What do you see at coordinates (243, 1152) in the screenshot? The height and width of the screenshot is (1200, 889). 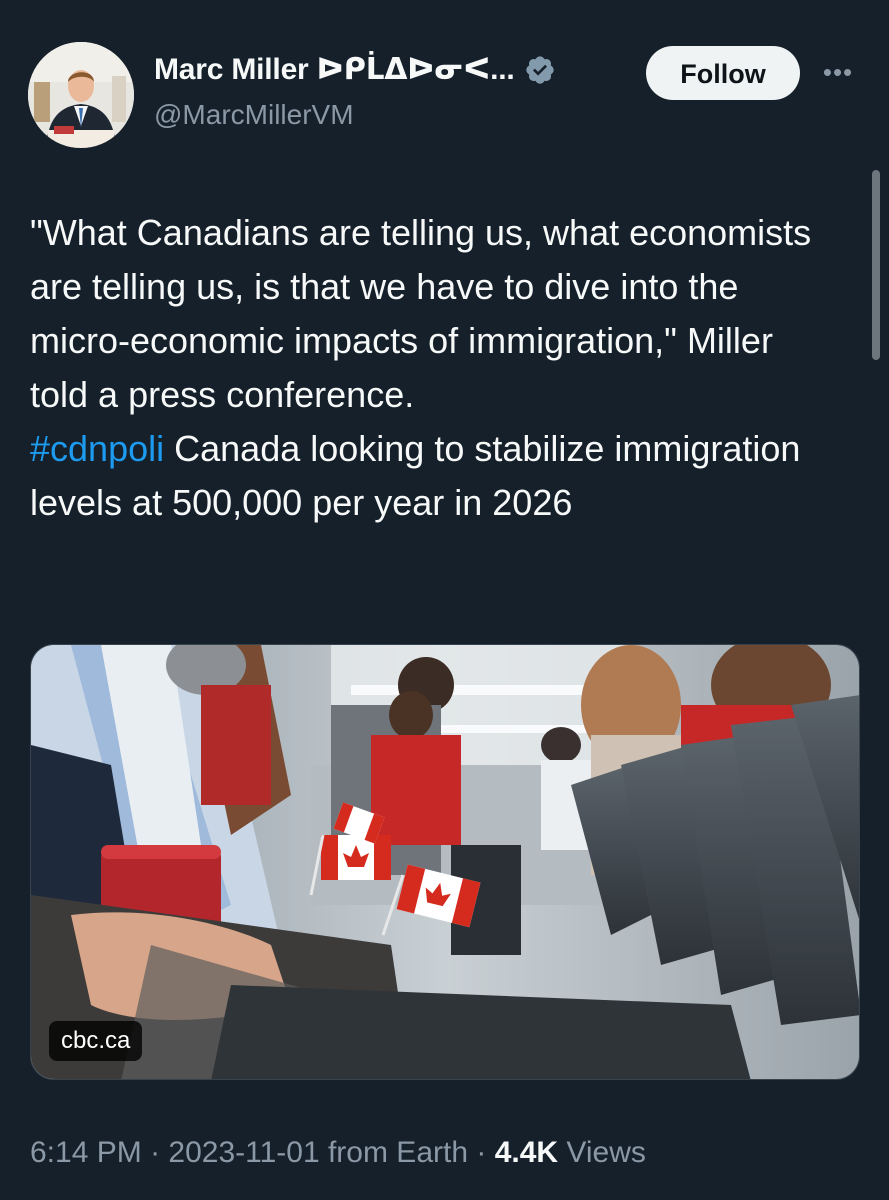 I see `tweet-date: 2023-11-01` at bounding box center [243, 1152].